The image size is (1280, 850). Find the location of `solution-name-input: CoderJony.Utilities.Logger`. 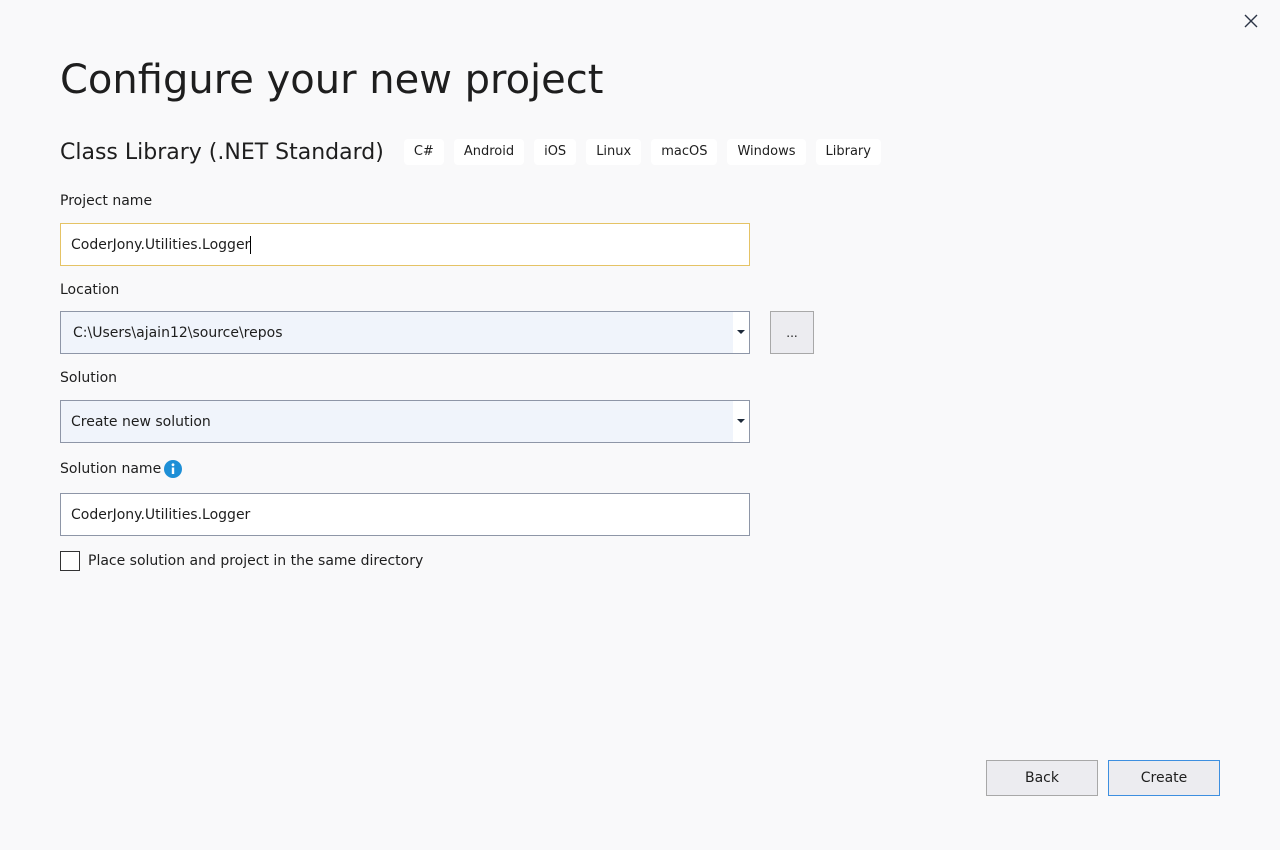

solution-name-input: CoderJony.Utilities.Logger is located at coordinates (405, 514).